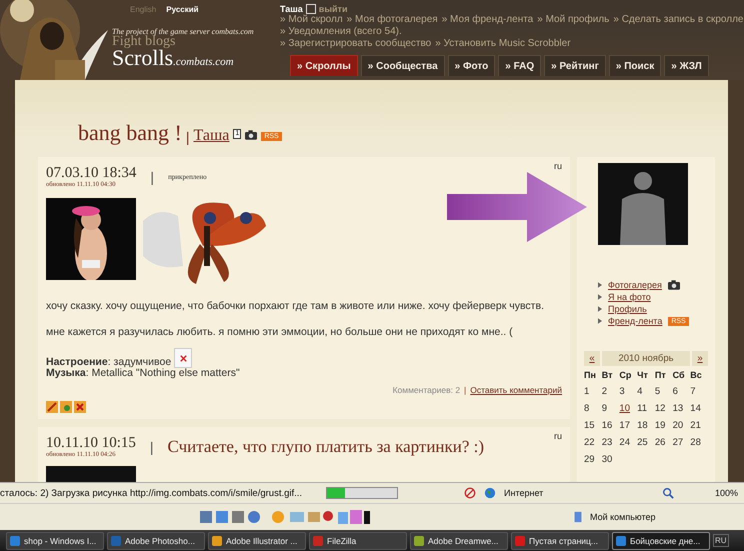 The image size is (744, 551). What do you see at coordinates (575, 65) in the screenshot?
I see `nav-tab: » Рейтинг` at bounding box center [575, 65].